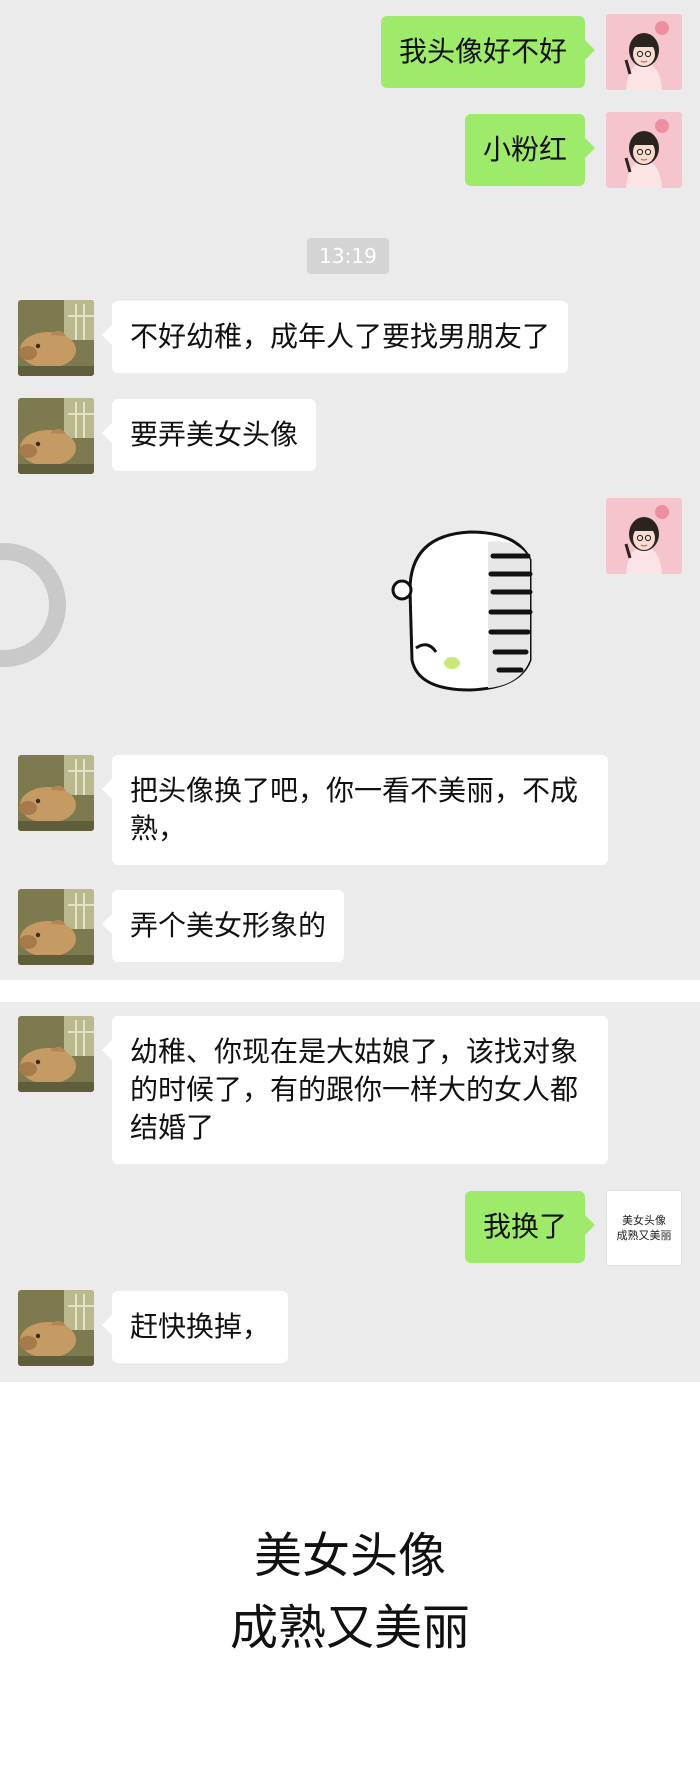  Describe the element at coordinates (644, 1220) in the screenshot. I see `thumbnail-text: 美女头像` at that location.